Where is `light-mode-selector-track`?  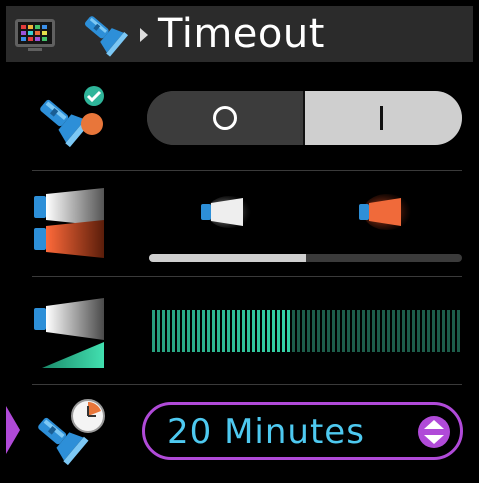 light-mode-selector-track is located at coordinates (305, 258).